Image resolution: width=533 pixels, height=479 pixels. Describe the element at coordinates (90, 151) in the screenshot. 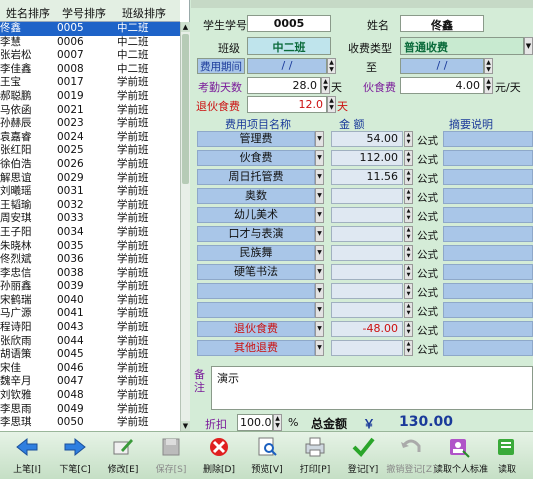

I see `student-list-row: 张红阳 0025 学前班` at that location.